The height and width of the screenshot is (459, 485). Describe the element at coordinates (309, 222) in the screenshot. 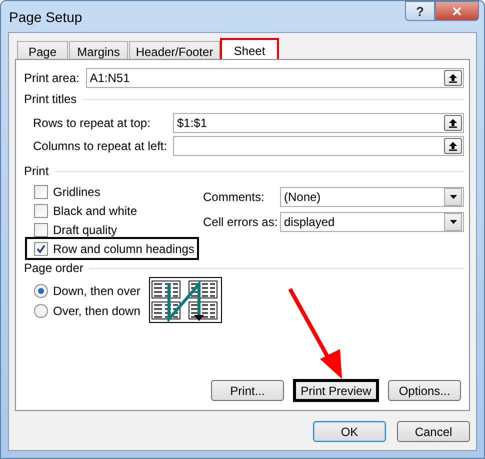

I see `dropdown-value: displayed` at that location.